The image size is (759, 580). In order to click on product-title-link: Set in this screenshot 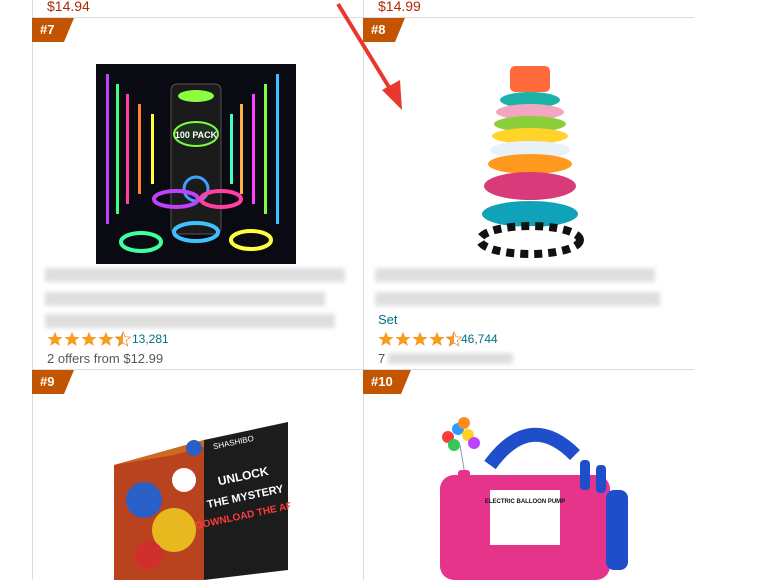, I will do `click(388, 319)`.